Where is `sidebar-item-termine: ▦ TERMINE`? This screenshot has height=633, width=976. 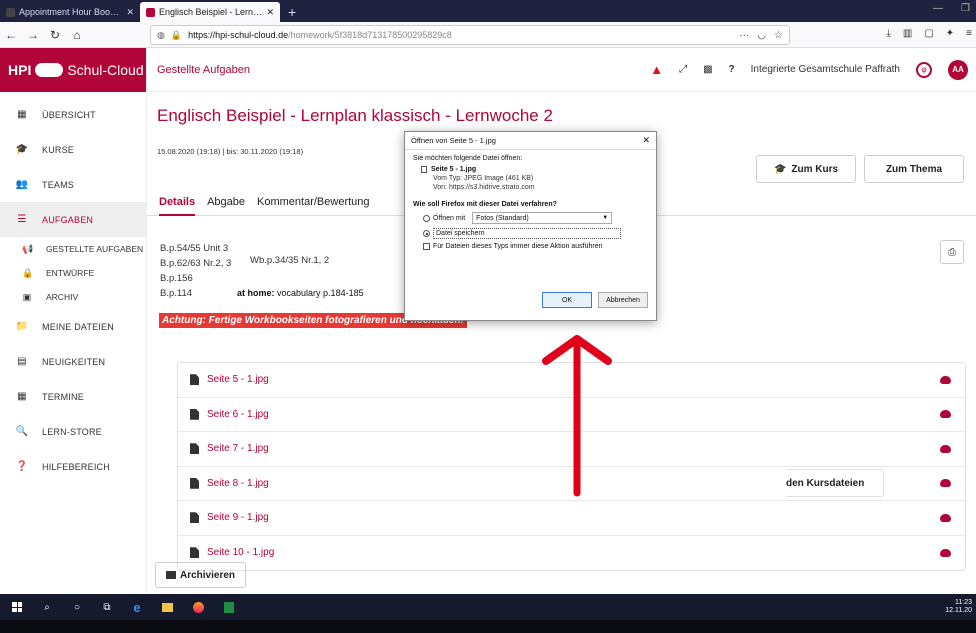
sidebar-item-termine: ▦ TERMINE is located at coordinates (73, 396).